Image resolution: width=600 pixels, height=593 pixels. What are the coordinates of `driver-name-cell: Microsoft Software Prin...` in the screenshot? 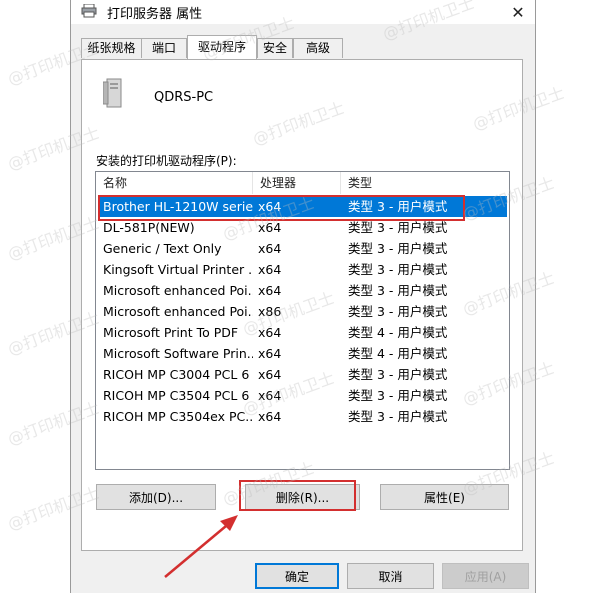 It's located at (178, 353).